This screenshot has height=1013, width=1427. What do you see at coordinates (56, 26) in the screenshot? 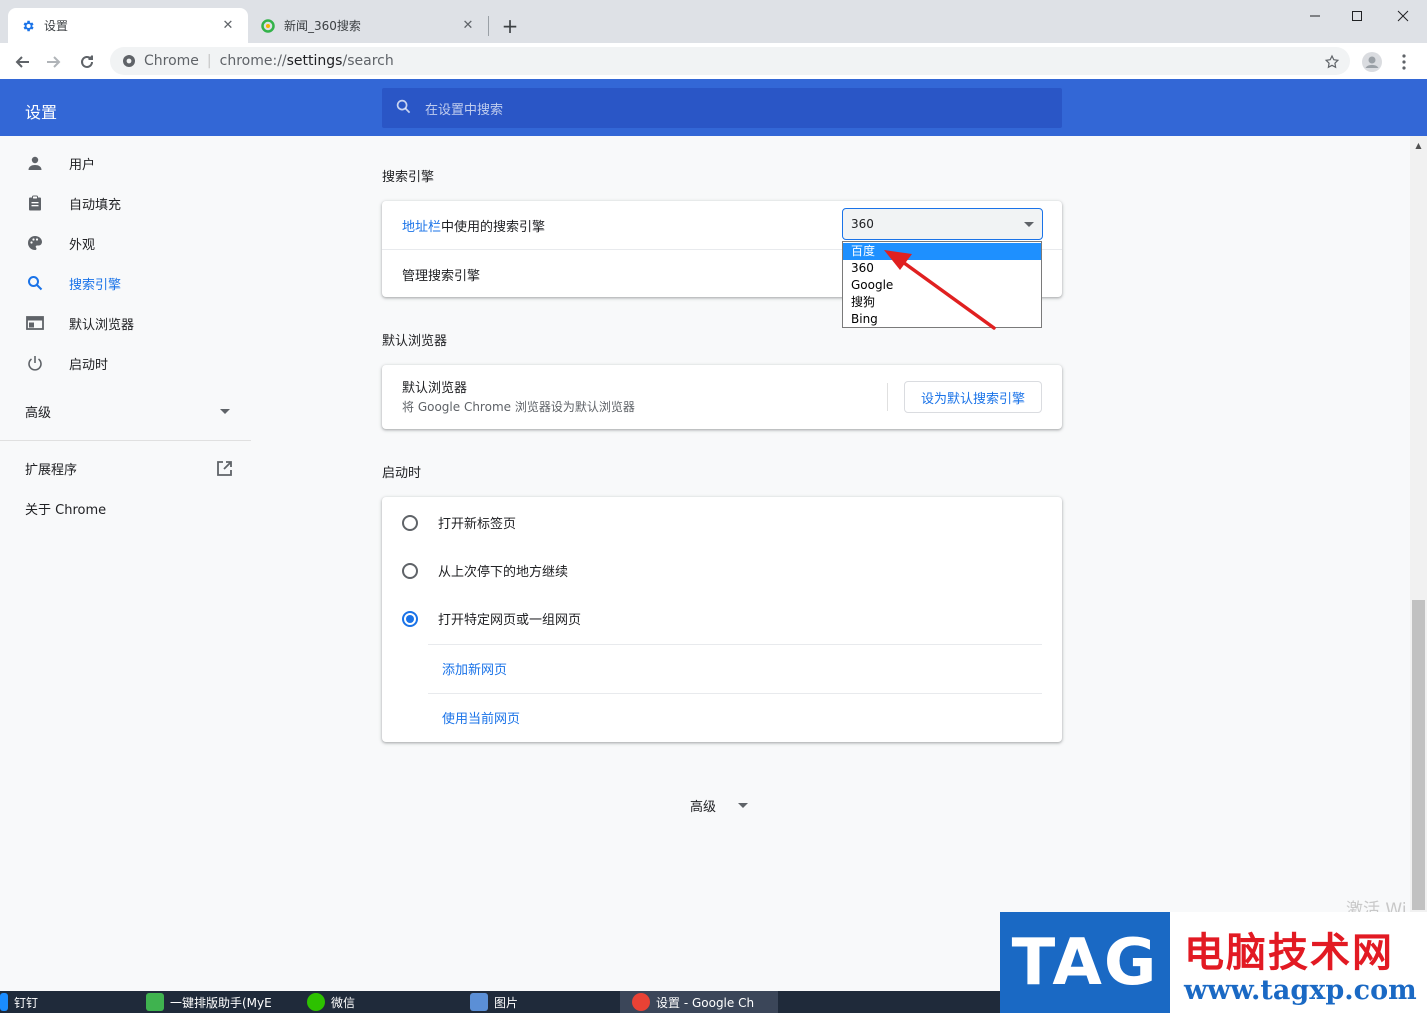
I see `tab-title: 设置` at bounding box center [56, 26].